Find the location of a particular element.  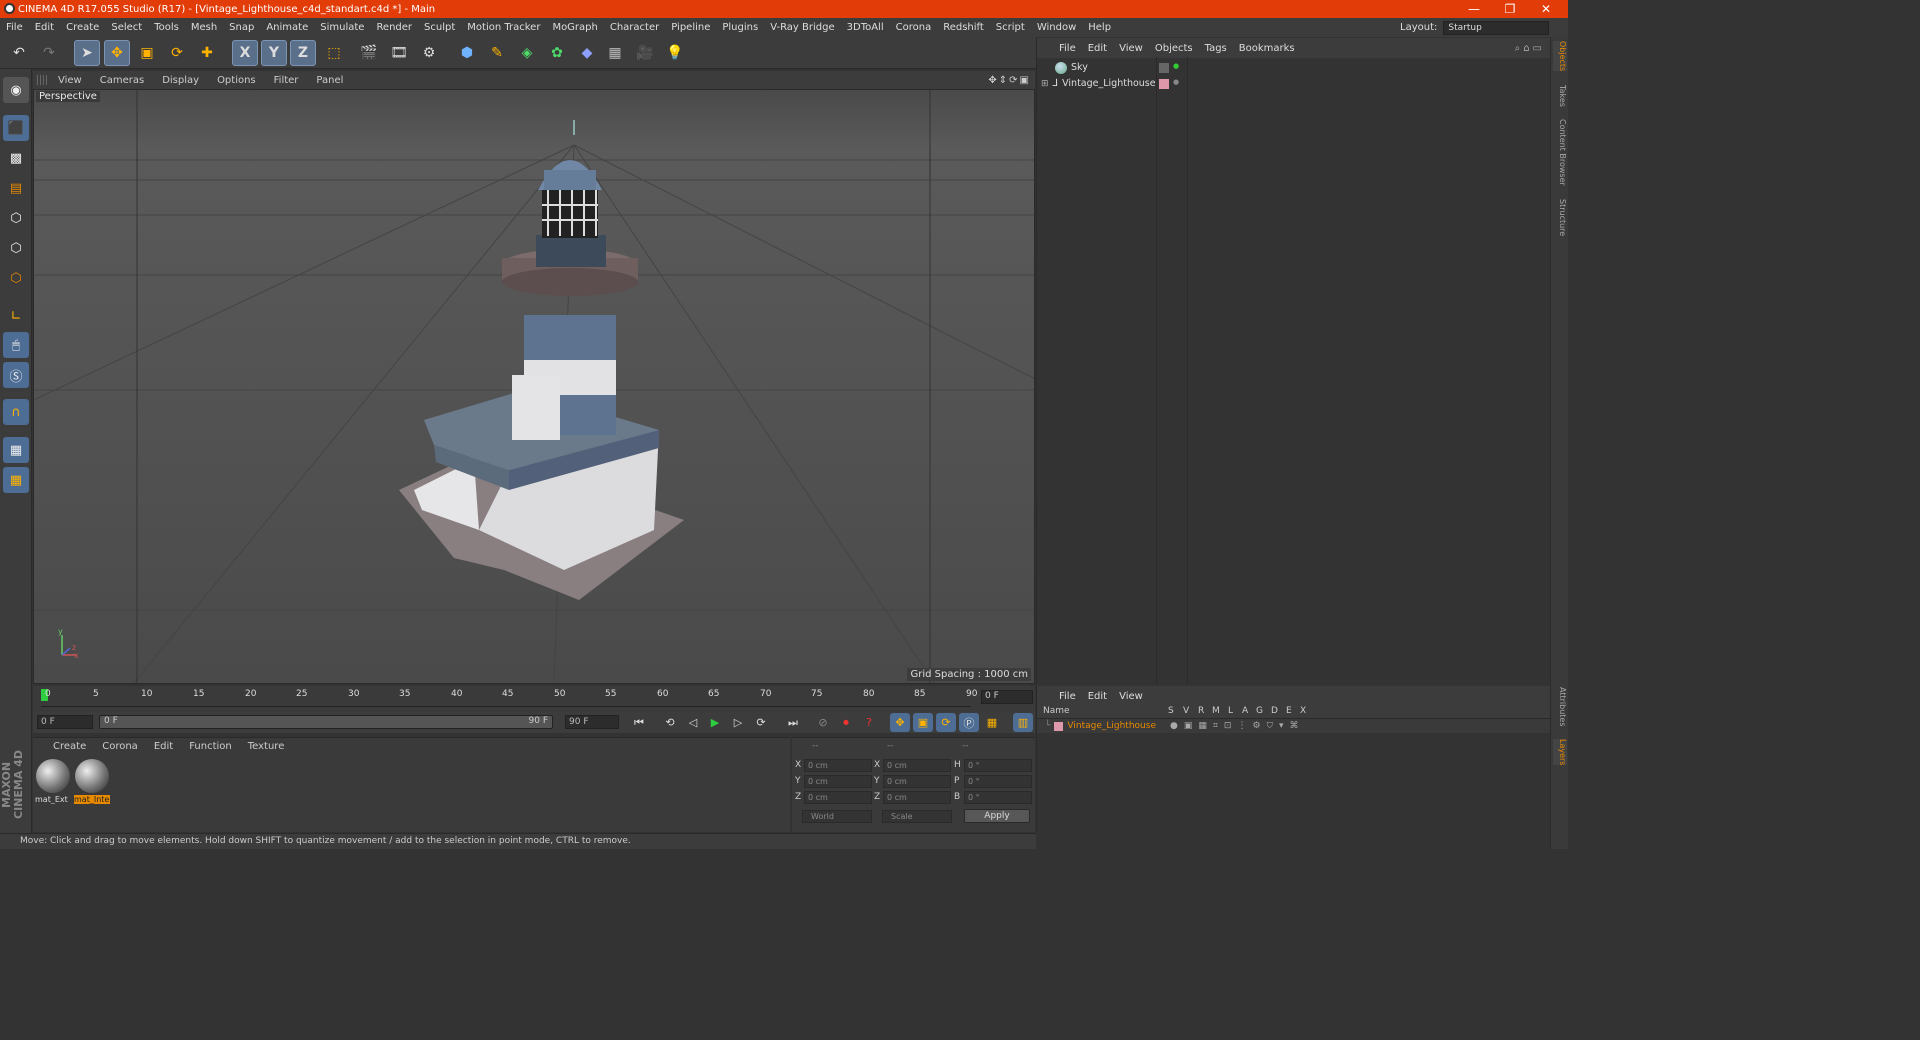

rotation-h-field: 0 ° is located at coordinates (998, 765).